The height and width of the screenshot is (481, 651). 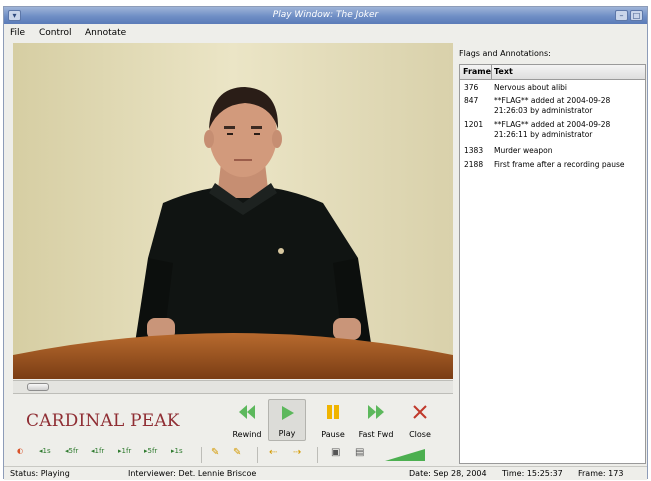 I want to click on step-back-1fr-button: ◂1fr, so click(x=97, y=455).